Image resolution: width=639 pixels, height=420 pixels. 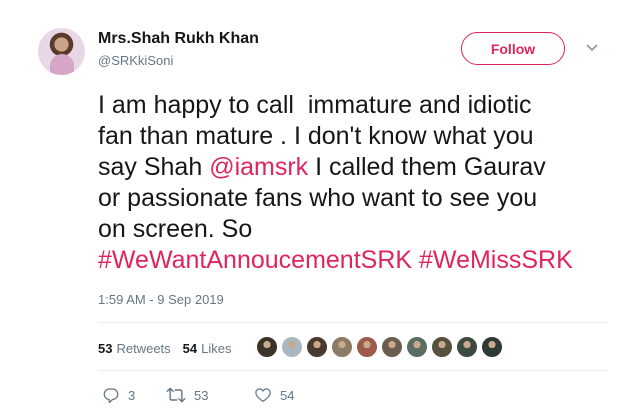 I want to click on reply-count: 3, so click(x=132, y=395).